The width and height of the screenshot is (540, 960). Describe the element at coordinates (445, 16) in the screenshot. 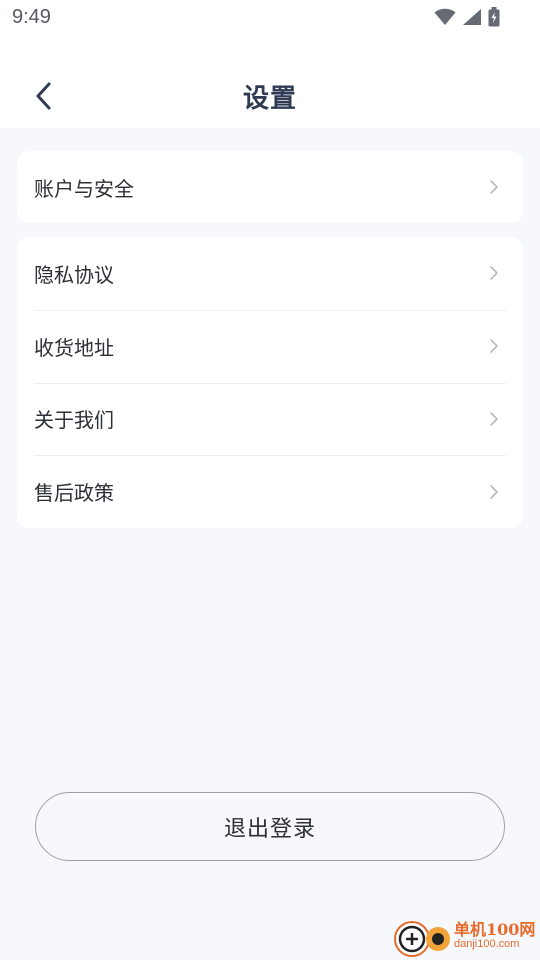

I see `wifi-icon` at that location.